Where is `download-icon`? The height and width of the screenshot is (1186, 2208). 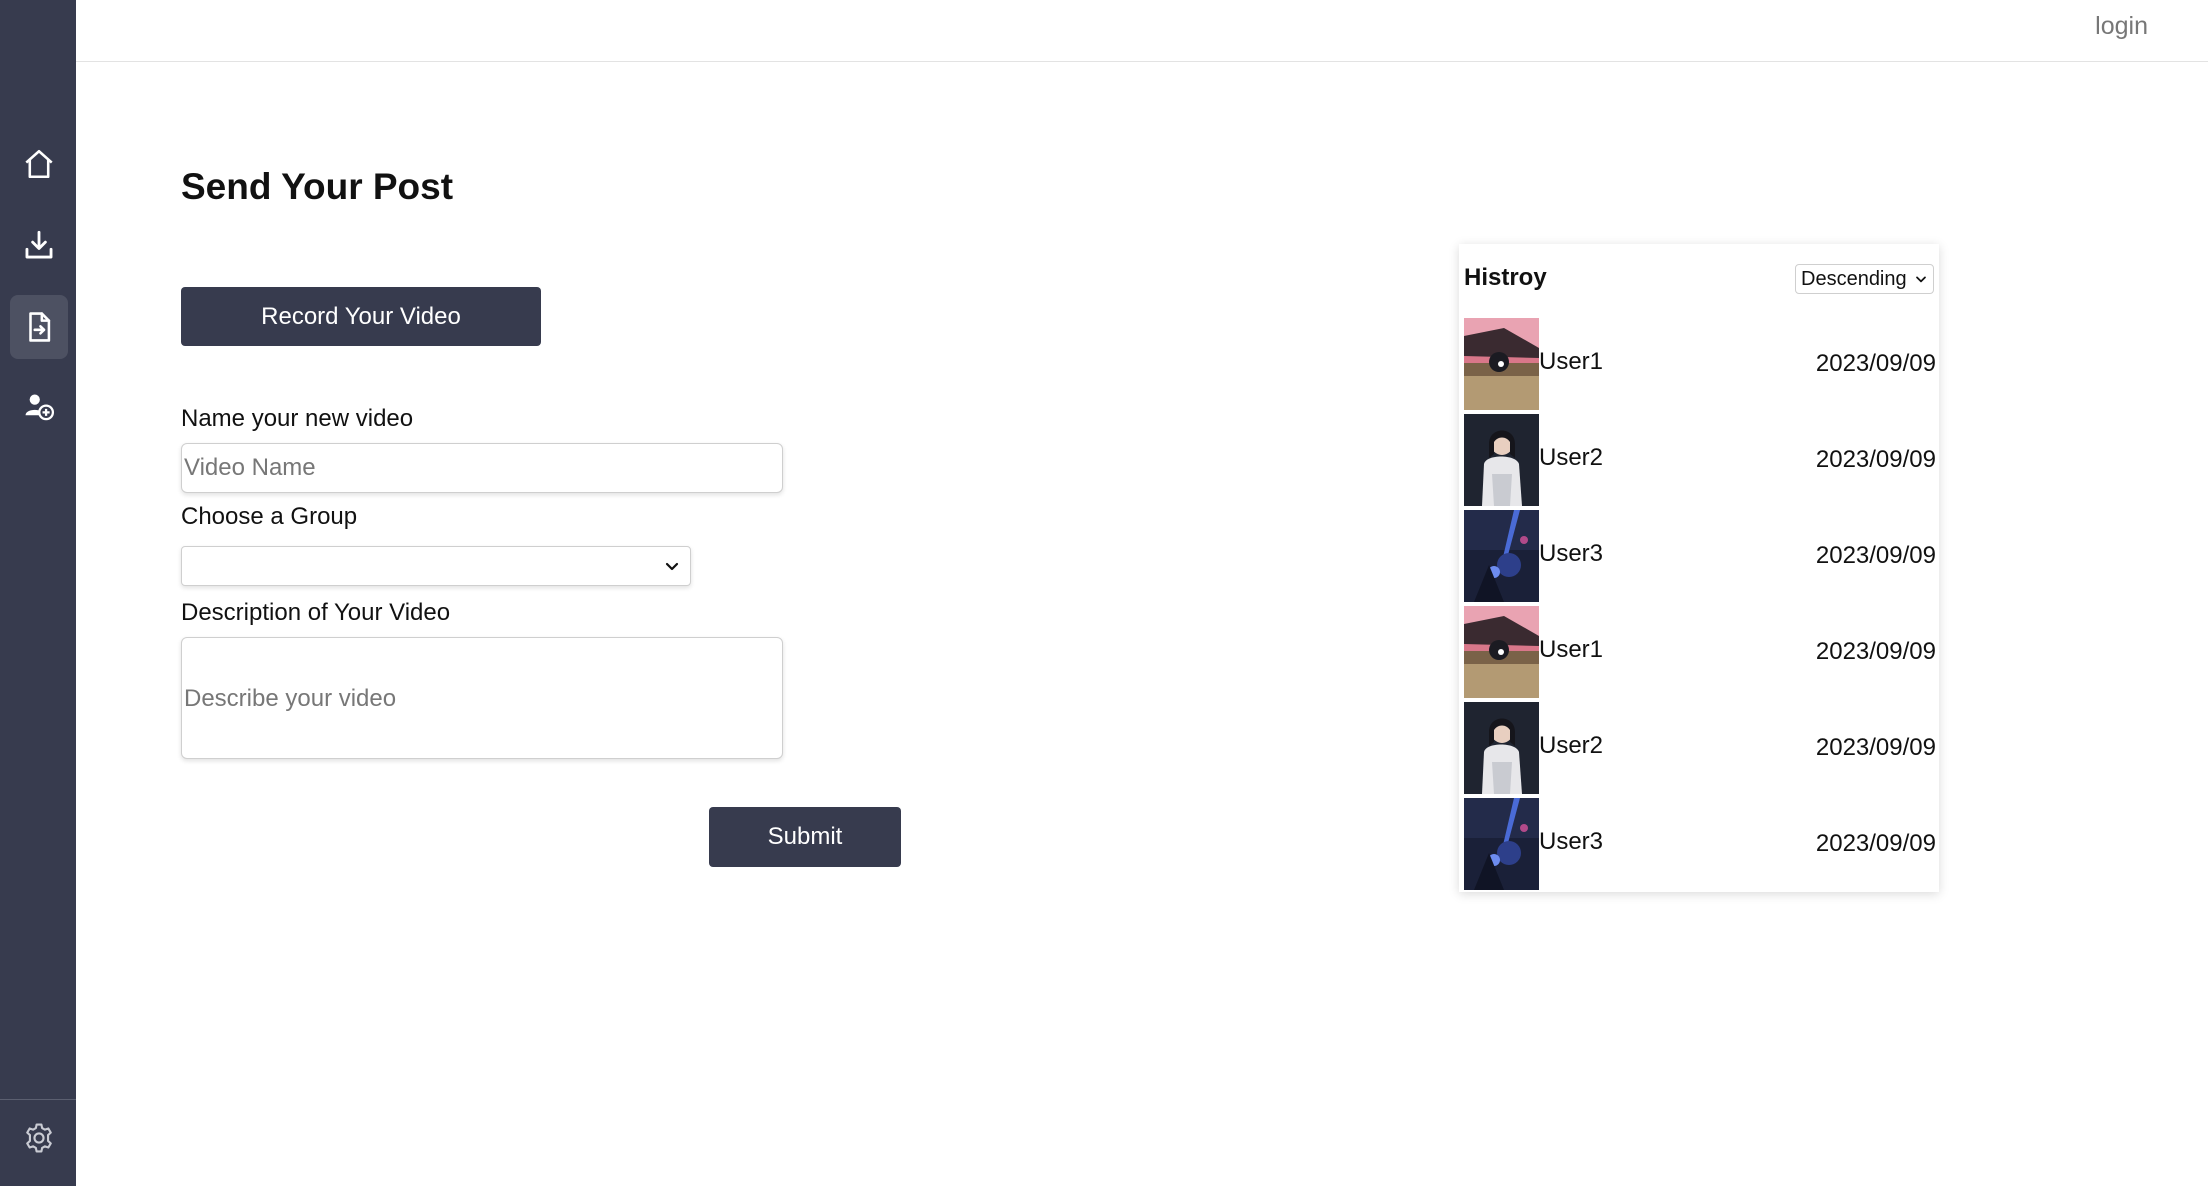 download-icon is located at coordinates (39, 244).